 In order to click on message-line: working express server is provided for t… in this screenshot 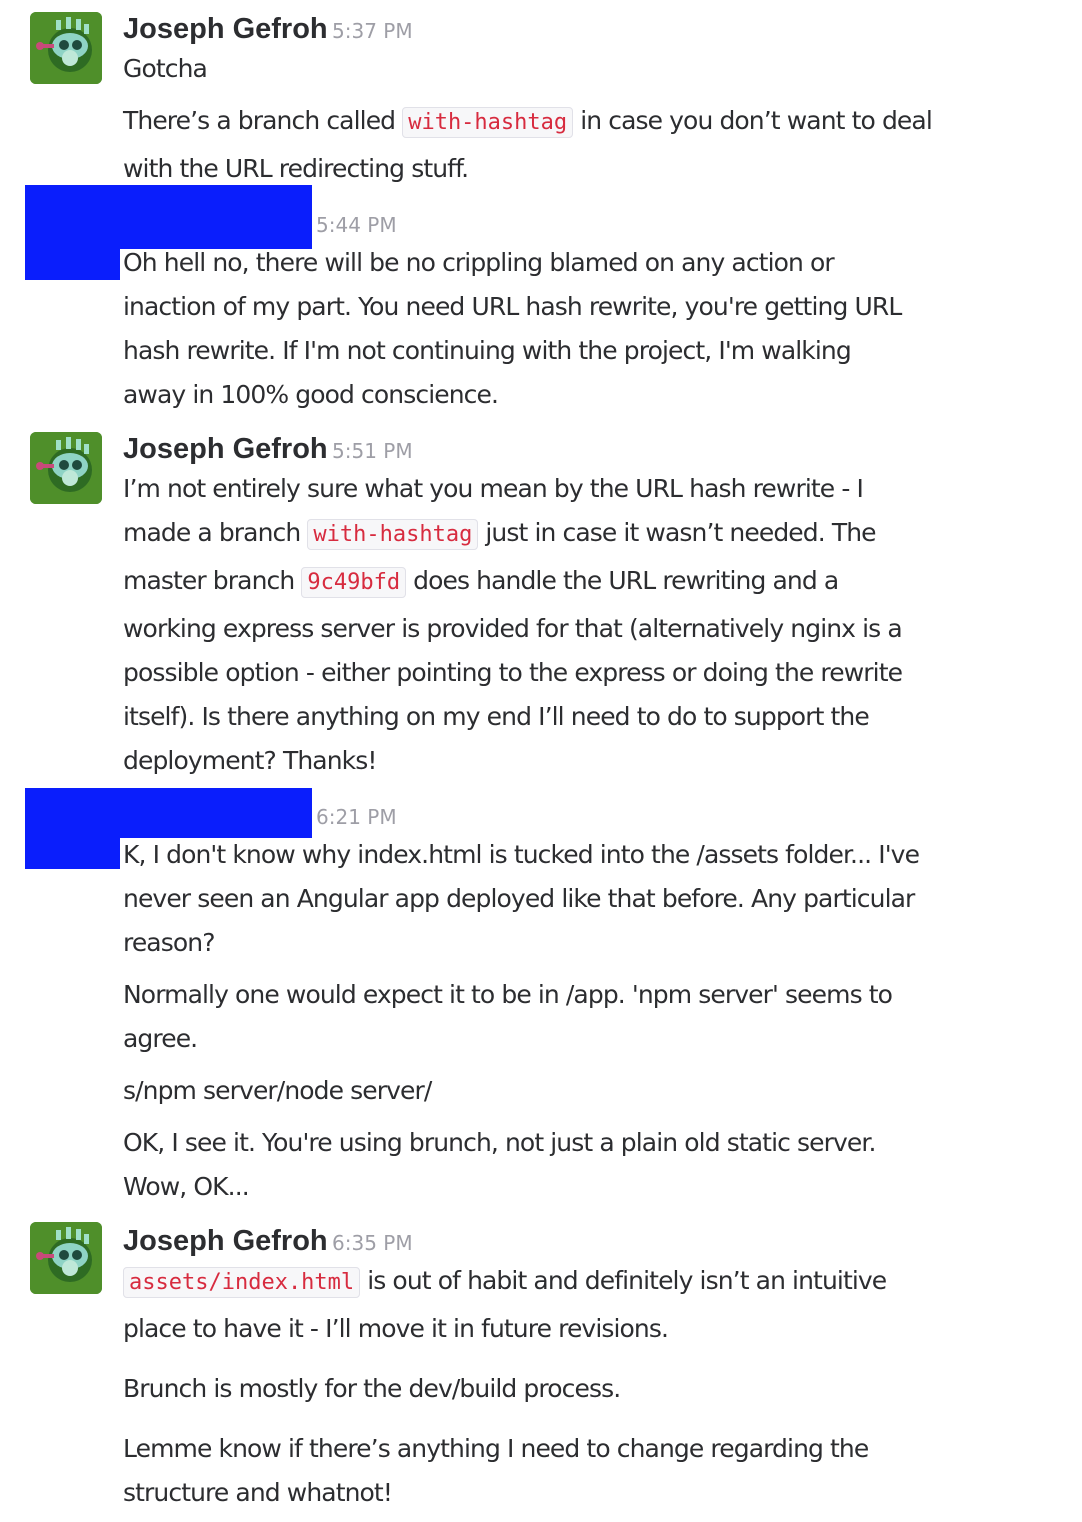, I will do `click(513, 628)`.